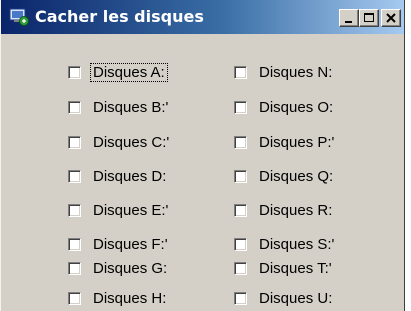 The width and height of the screenshot is (411, 311). I want to click on checkbox-label: Disques U:, so click(296, 298).